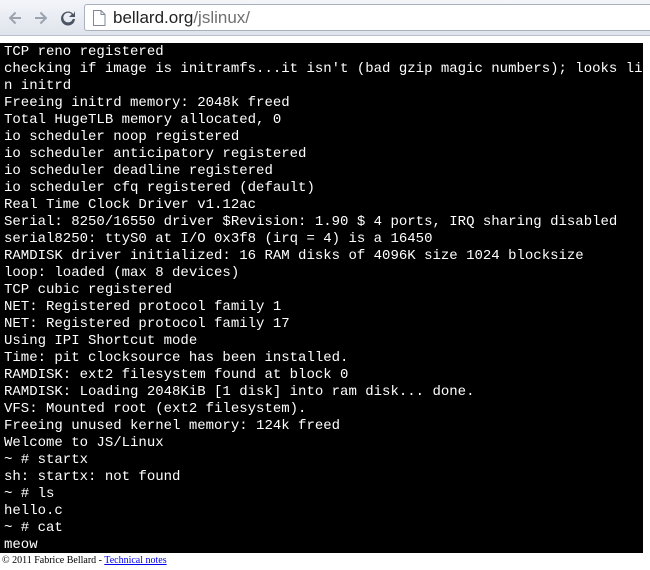 The width and height of the screenshot is (650, 570). What do you see at coordinates (130, 205) in the screenshot?
I see `terminal-line: Real Time Clock Driver v1.12ac` at bounding box center [130, 205].